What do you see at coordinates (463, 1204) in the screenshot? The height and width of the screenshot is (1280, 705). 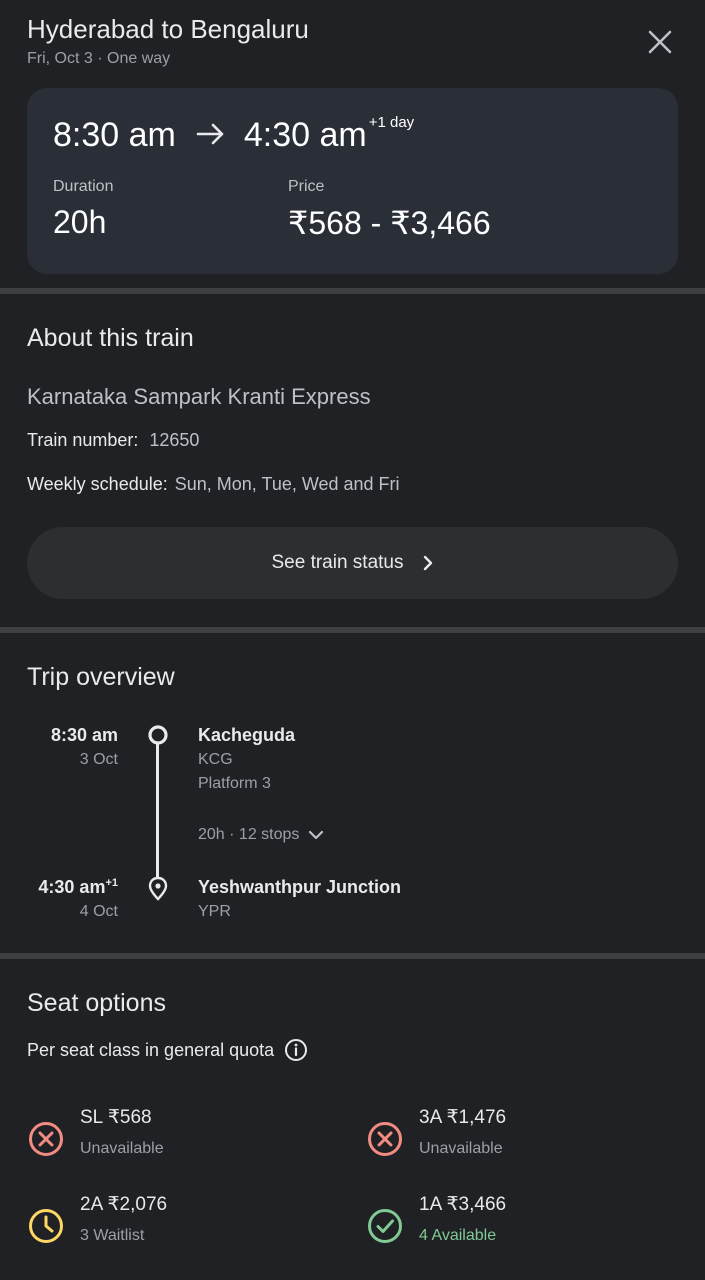 I see `seat-class-price: 1A ₹3,466` at bounding box center [463, 1204].